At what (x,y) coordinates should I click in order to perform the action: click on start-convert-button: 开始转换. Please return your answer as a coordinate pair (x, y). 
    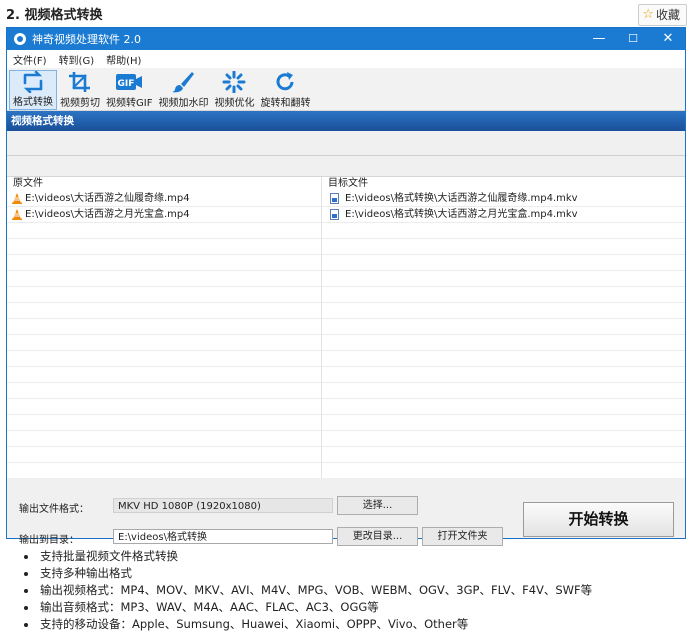
    Looking at the image, I should click on (598, 519).